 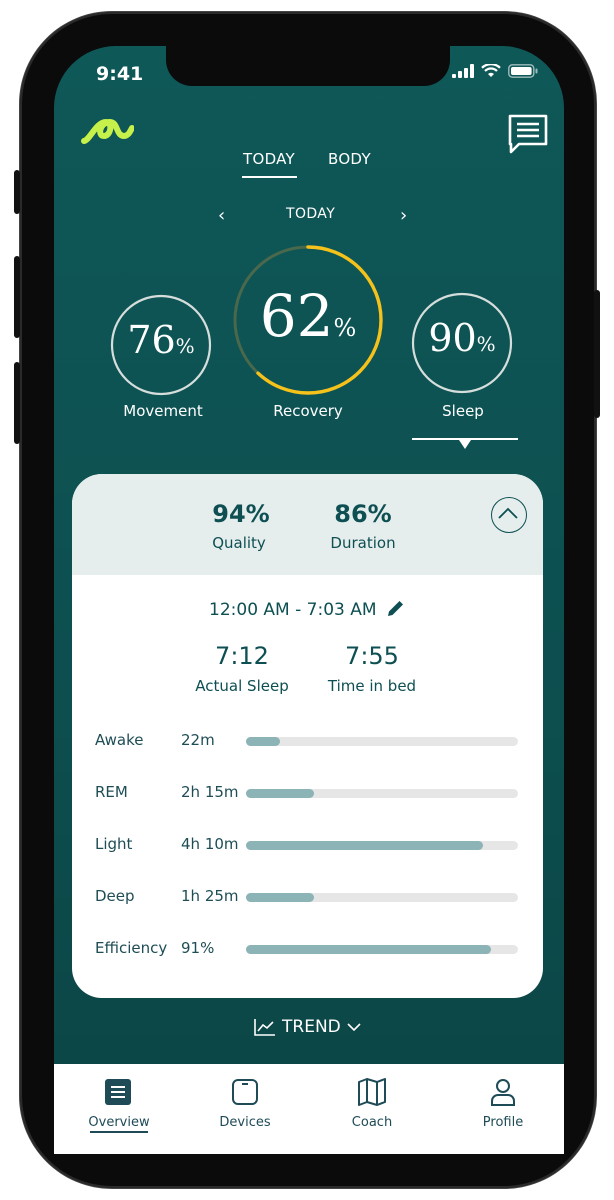 I want to click on cellular-signal-icon, so click(x=463, y=71).